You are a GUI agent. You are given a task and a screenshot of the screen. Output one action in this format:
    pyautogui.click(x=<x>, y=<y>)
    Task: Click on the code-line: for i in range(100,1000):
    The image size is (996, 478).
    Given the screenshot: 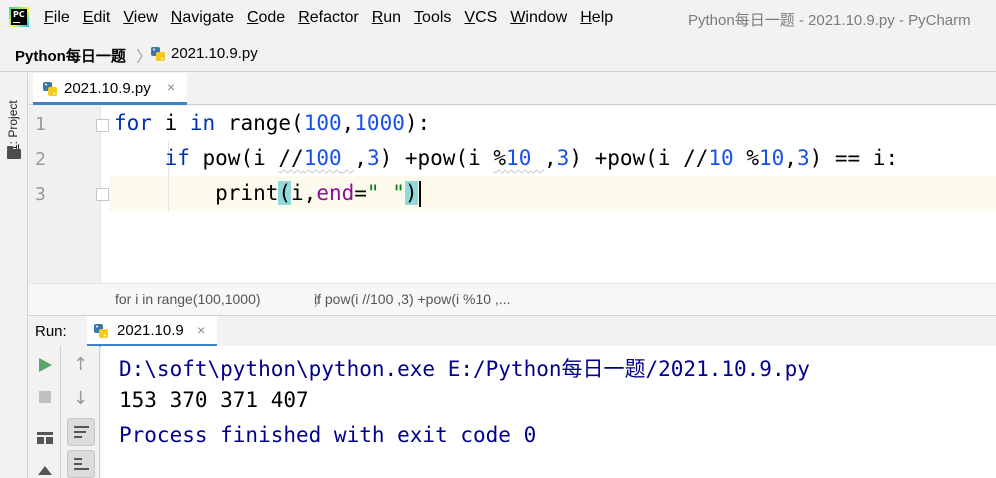 What is the action you would take?
    pyautogui.click(x=272, y=123)
    